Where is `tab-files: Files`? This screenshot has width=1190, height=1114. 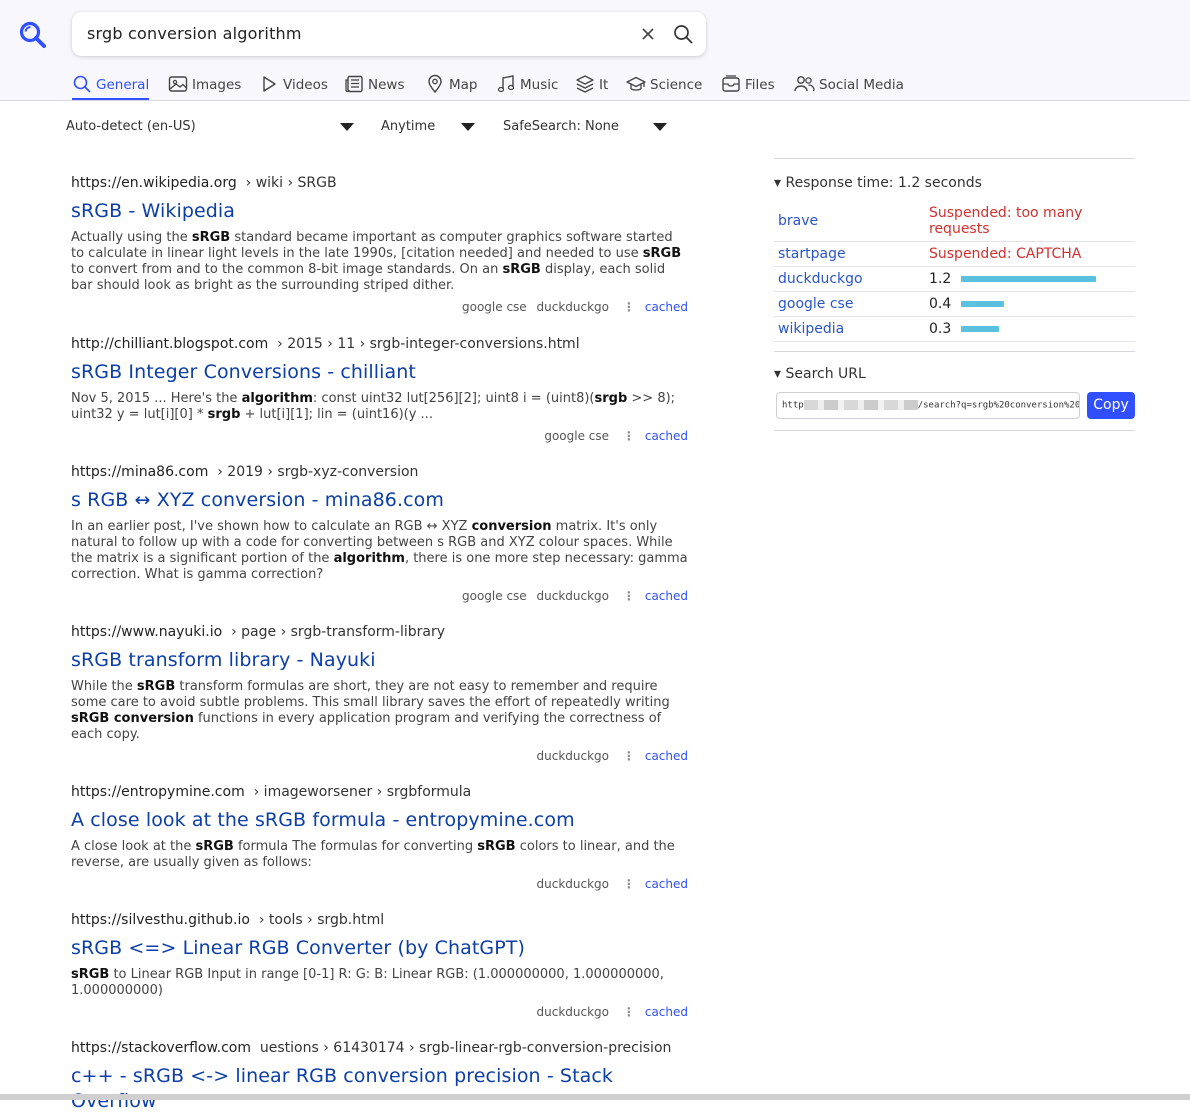 tab-files: Files is located at coordinates (748, 85).